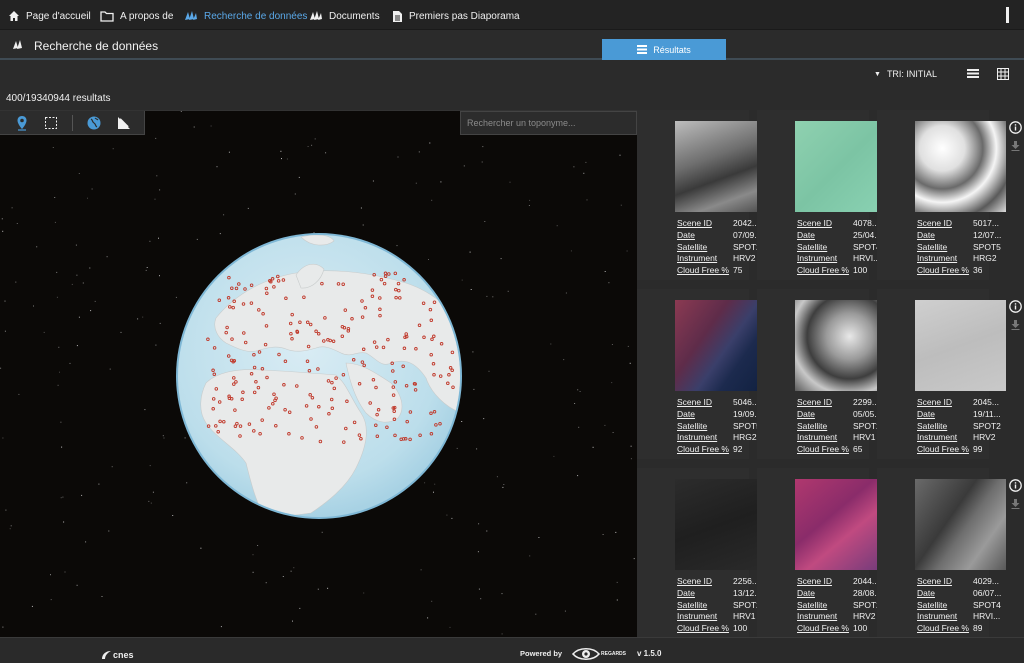 The image size is (1024, 663). I want to click on user-menu-handle, so click(1007, 15).